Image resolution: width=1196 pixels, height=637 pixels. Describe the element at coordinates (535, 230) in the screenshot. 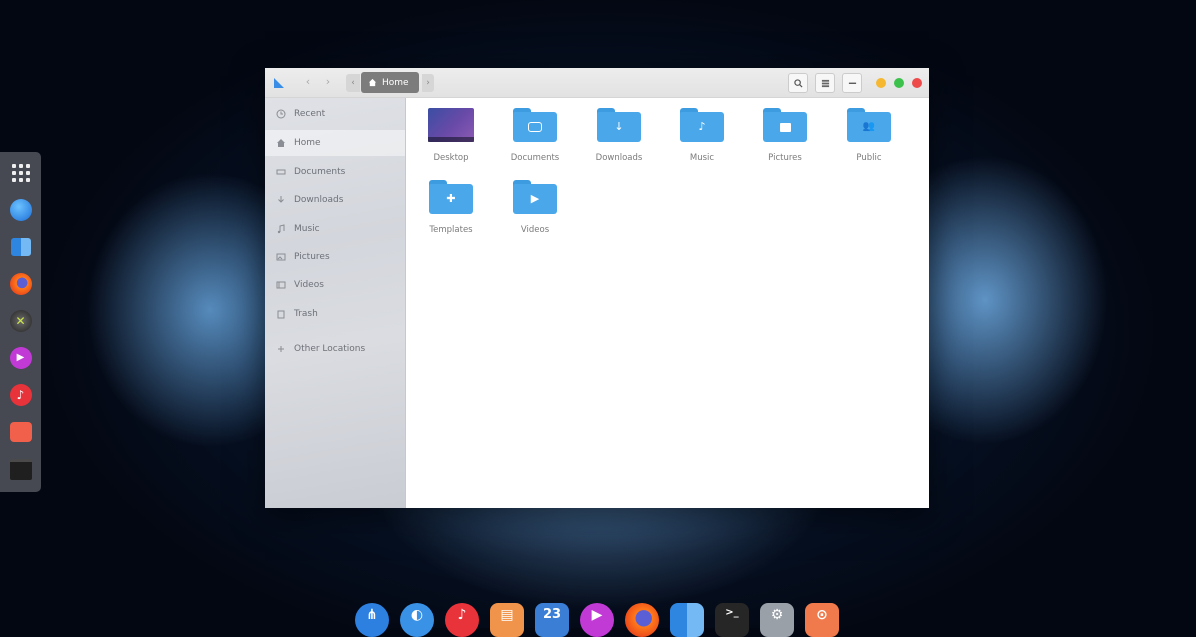

I see `folder-label: Videos` at that location.